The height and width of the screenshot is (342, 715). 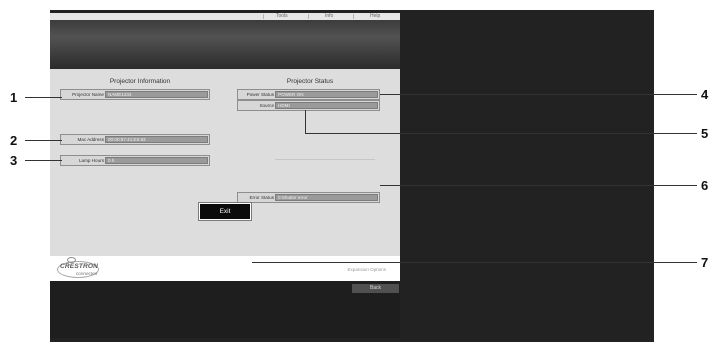 I want to click on crestron-brand-text: CRESTRON, so click(x=79, y=266).